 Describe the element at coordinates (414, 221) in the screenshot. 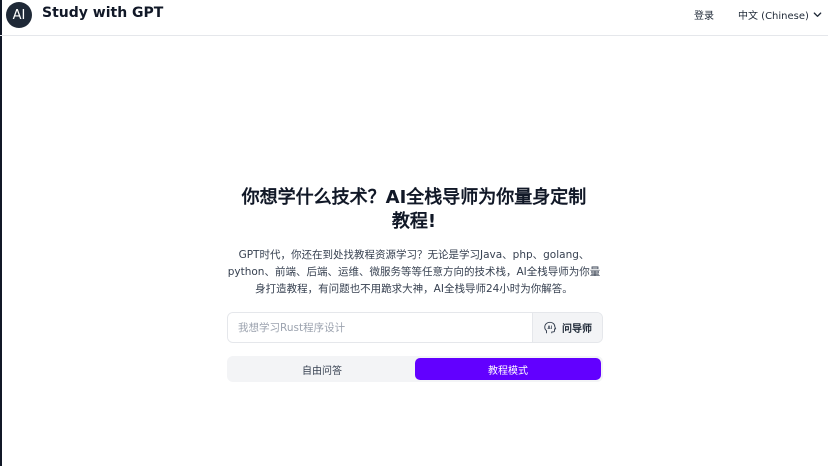

I see `hero-title-line: 教程!` at that location.